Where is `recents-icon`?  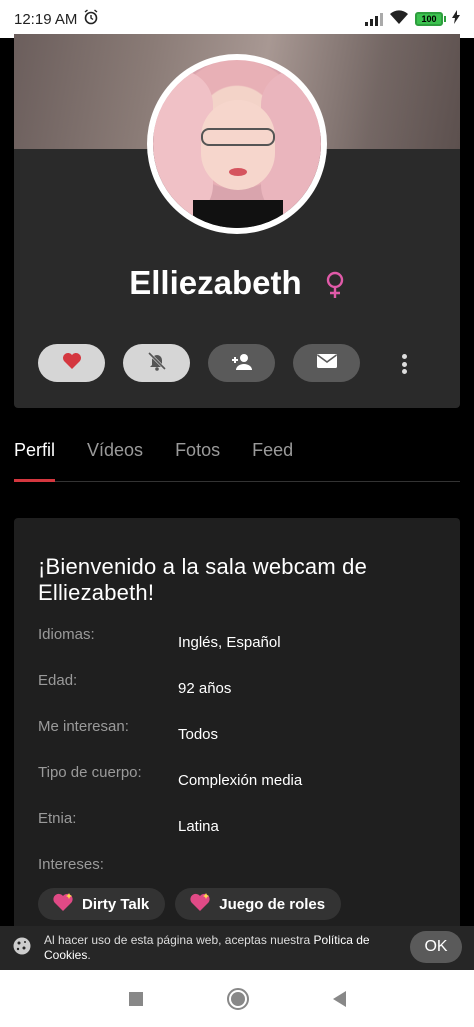
recents-icon is located at coordinates (135, 998).